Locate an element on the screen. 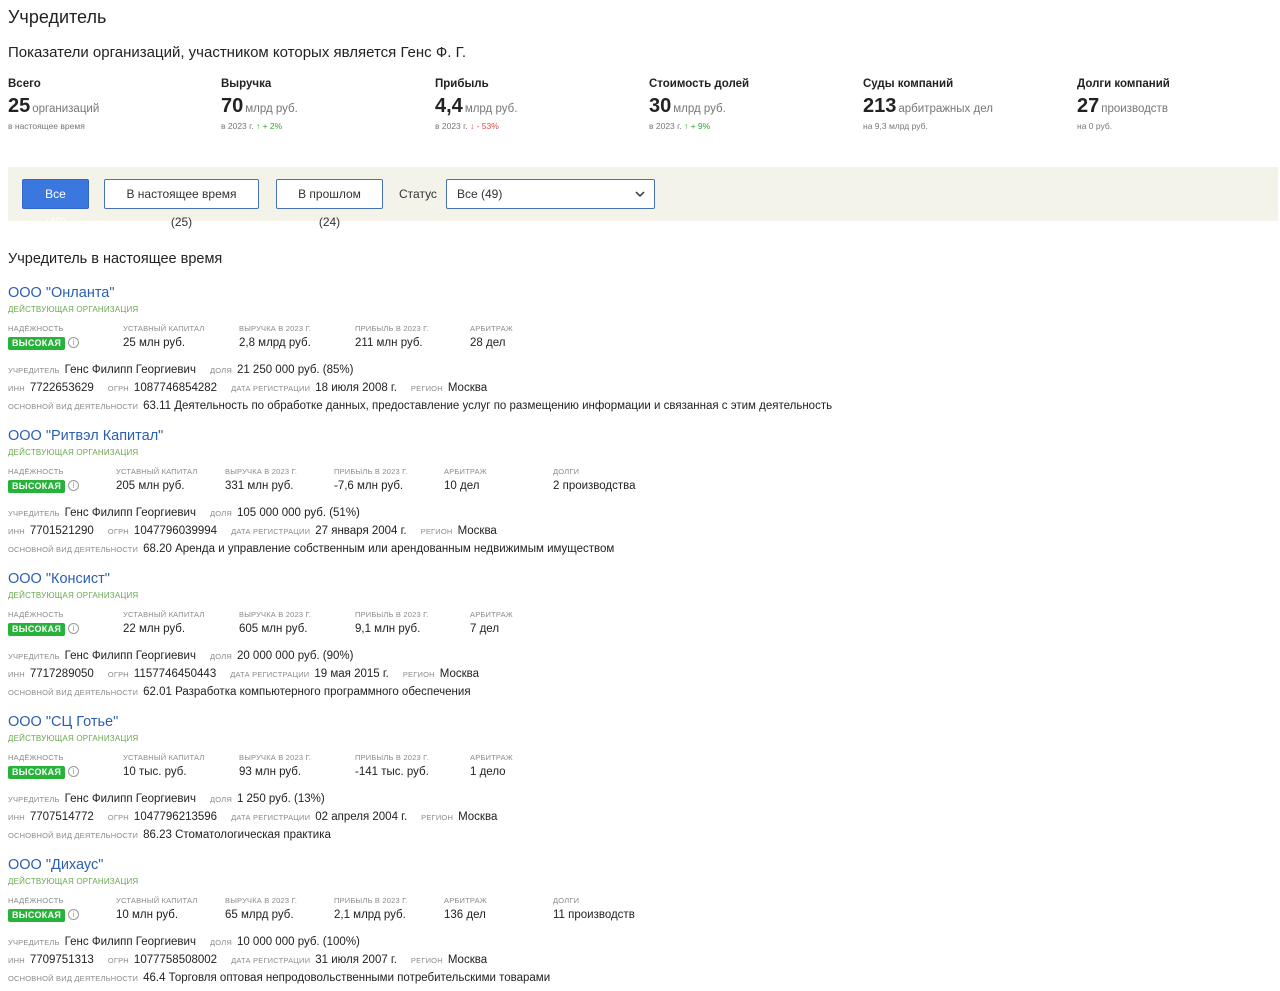 The width and height of the screenshot is (1280, 991). filter-past-button: В прошлом (24) is located at coordinates (329, 204).